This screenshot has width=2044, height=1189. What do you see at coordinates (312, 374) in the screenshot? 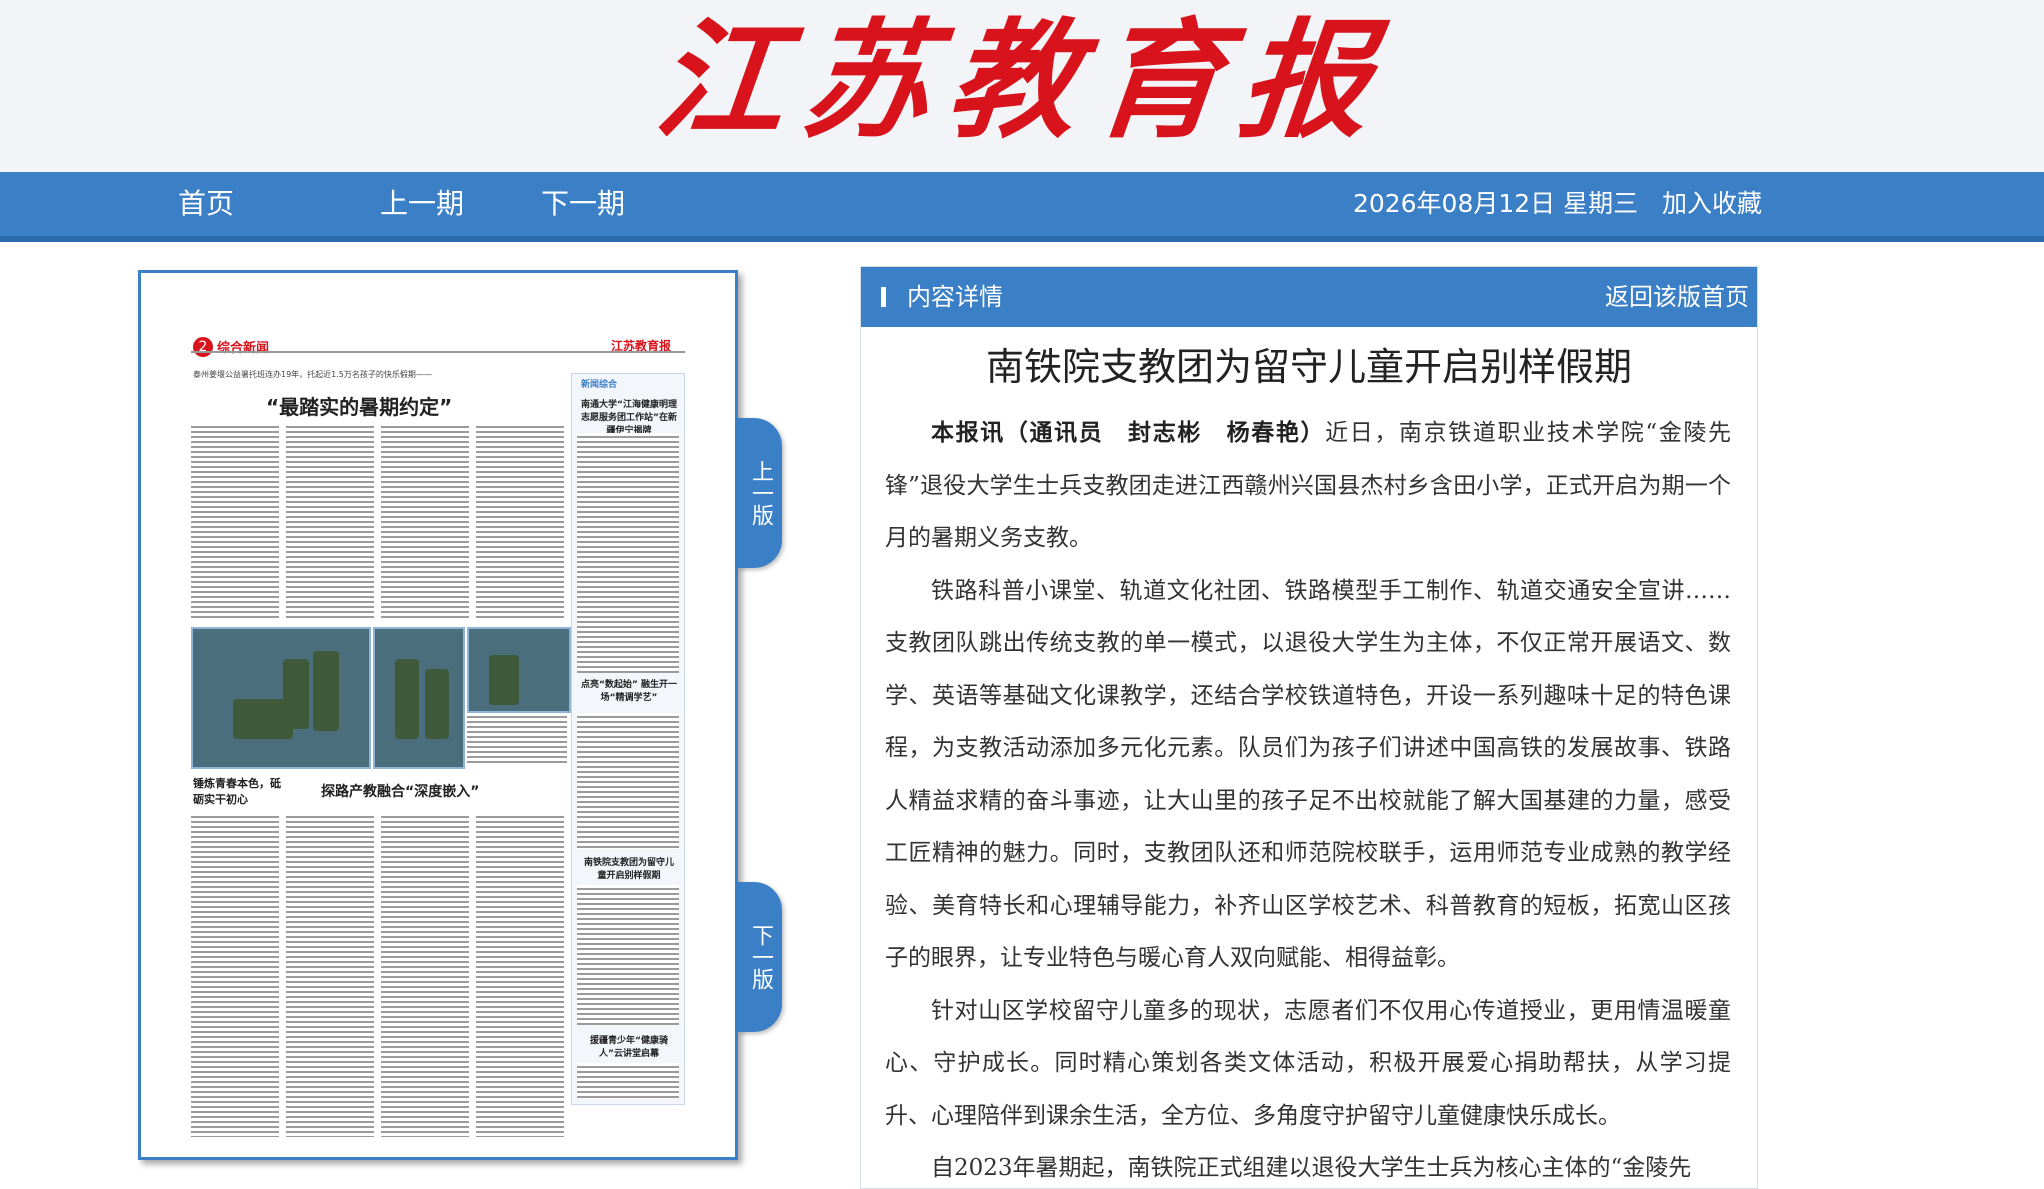
I see `page-subheadline: 泰州姜堰公益暑托班连办19年，托起近1.5万名孩子的快乐假期——` at bounding box center [312, 374].